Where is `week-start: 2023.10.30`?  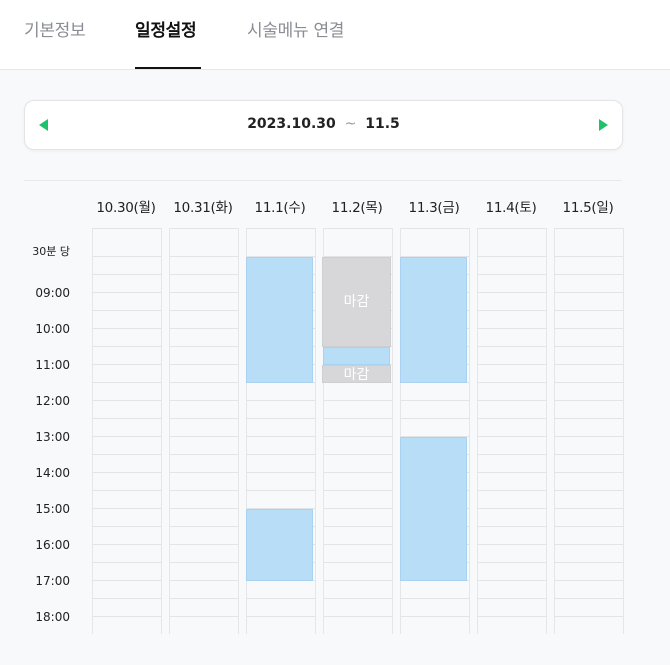 week-start: 2023.10.30 is located at coordinates (291, 124).